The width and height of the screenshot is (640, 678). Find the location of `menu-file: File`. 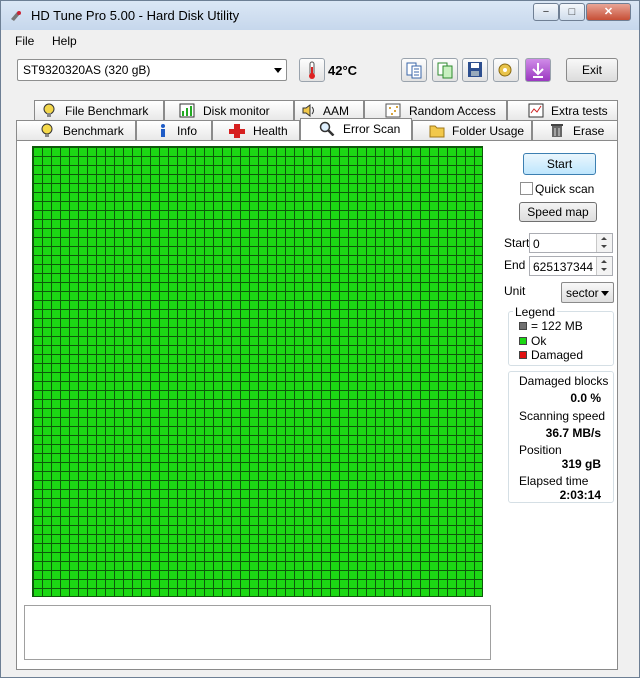

menu-file: File is located at coordinates (24, 41).